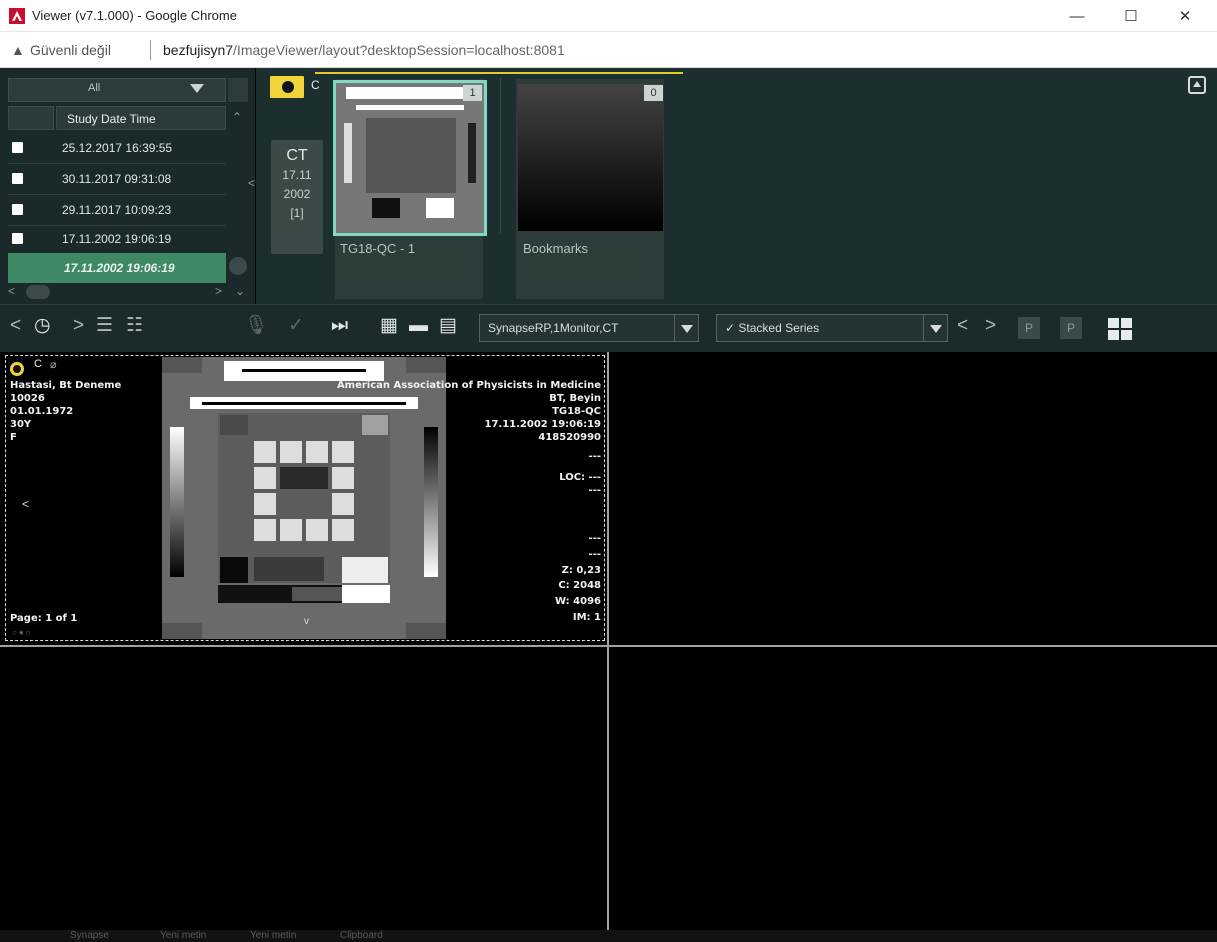 This screenshot has width=1217, height=942. I want to click on study-row: 30.11.2017 09:31:08, so click(117, 179).